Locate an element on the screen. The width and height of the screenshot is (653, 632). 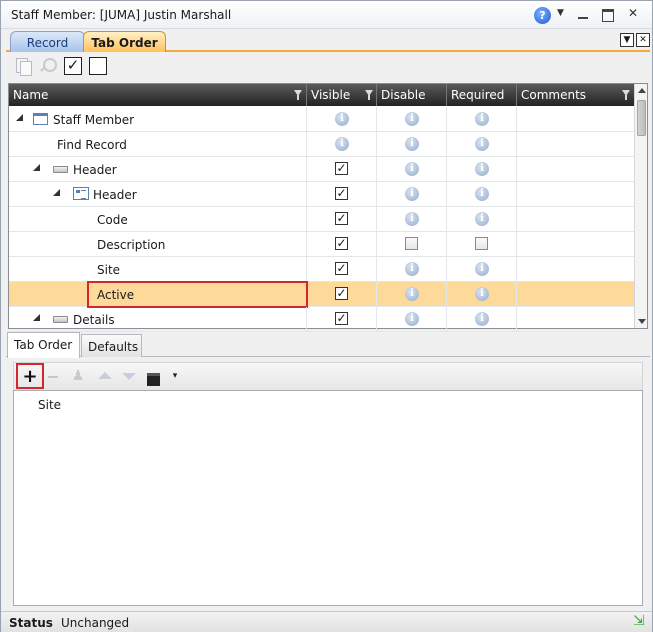
window-title: Staff Member: [JUMA] Justin Marshall is located at coordinates (121, 15).